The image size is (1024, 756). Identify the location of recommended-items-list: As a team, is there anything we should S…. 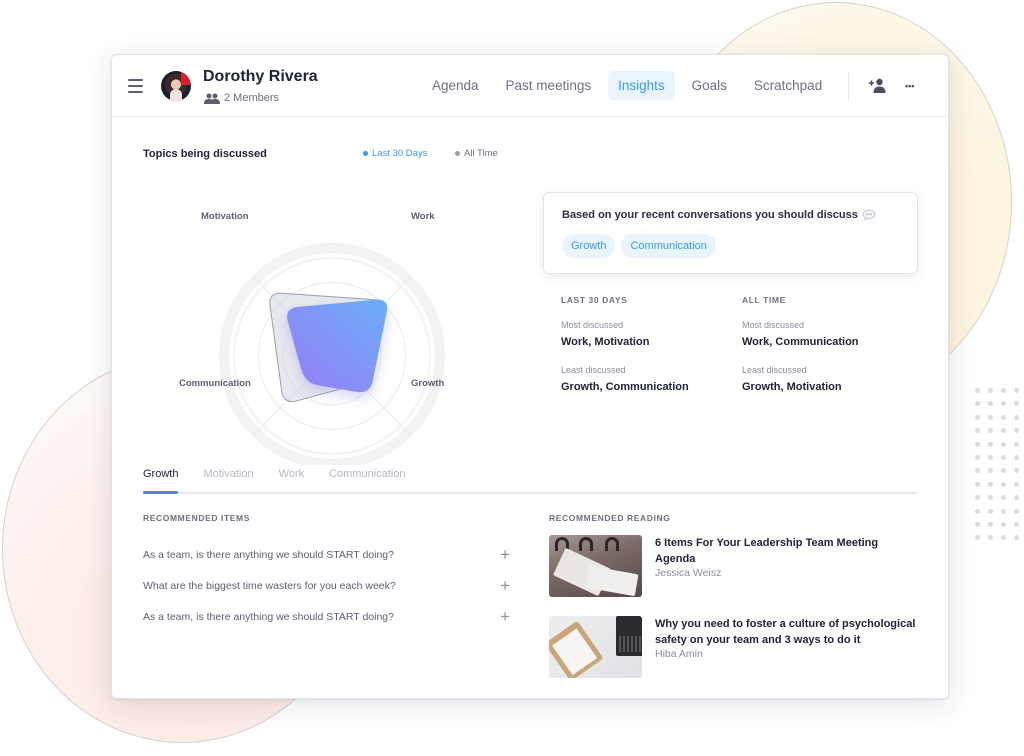
(328, 585).